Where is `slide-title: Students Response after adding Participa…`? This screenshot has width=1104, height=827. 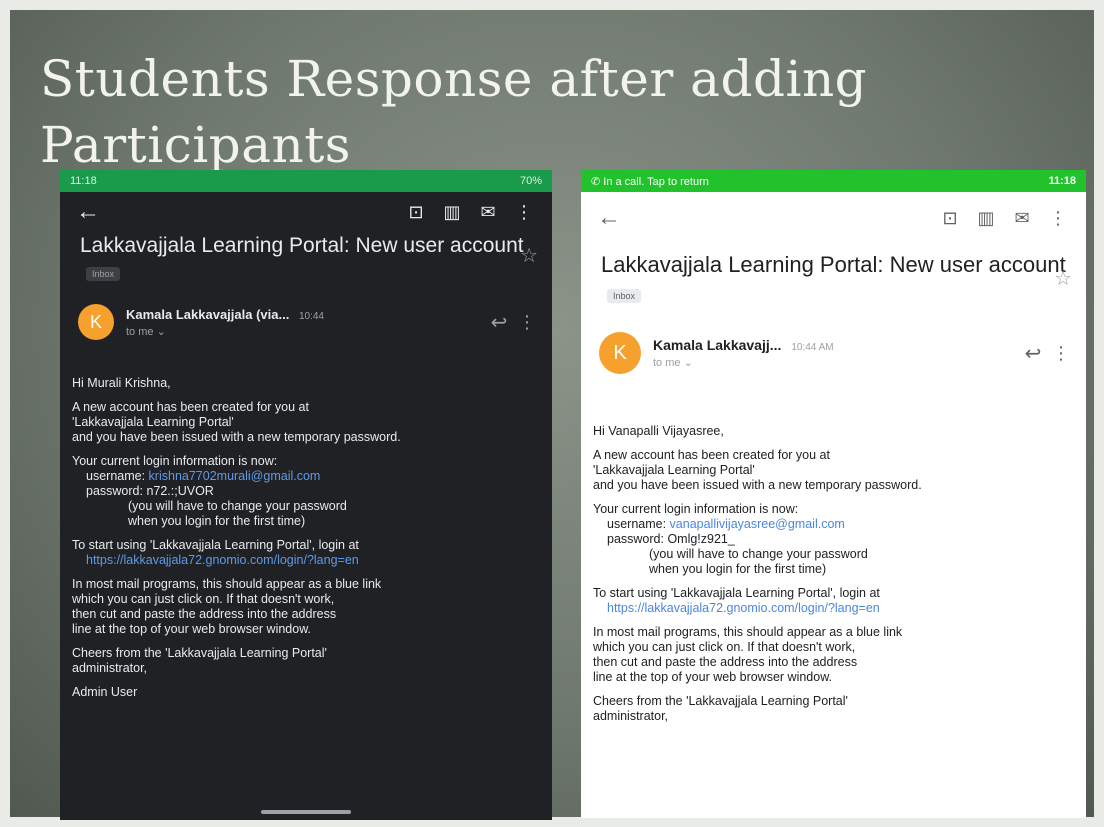 slide-title: Students Response after adding Participa… is located at coordinates (540, 112).